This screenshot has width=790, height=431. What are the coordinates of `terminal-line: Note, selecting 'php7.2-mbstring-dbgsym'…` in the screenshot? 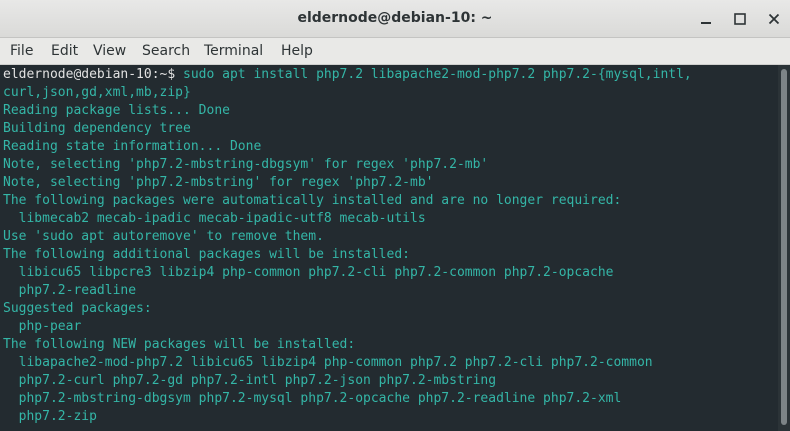 It's located at (246, 164).